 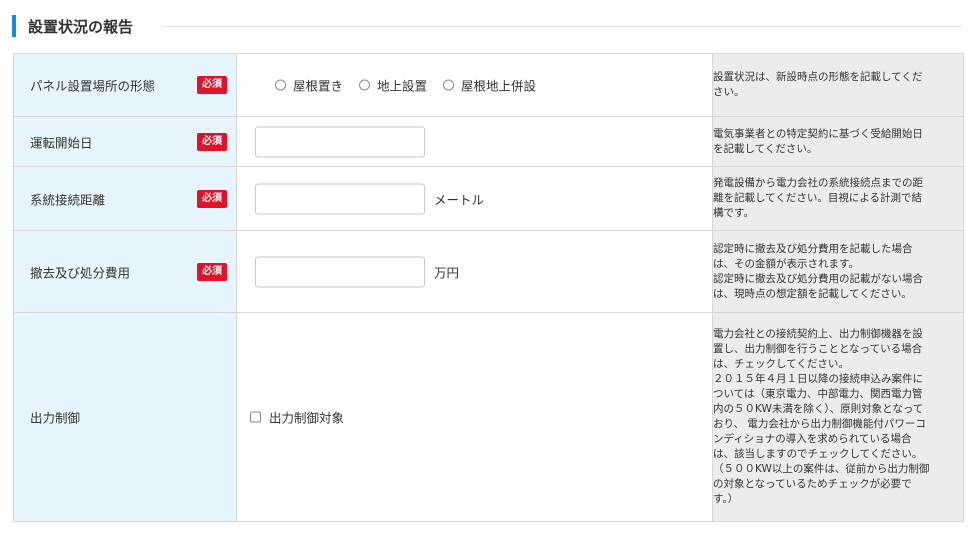 I want to click on note-line: を記載してください。, so click(x=765, y=148).